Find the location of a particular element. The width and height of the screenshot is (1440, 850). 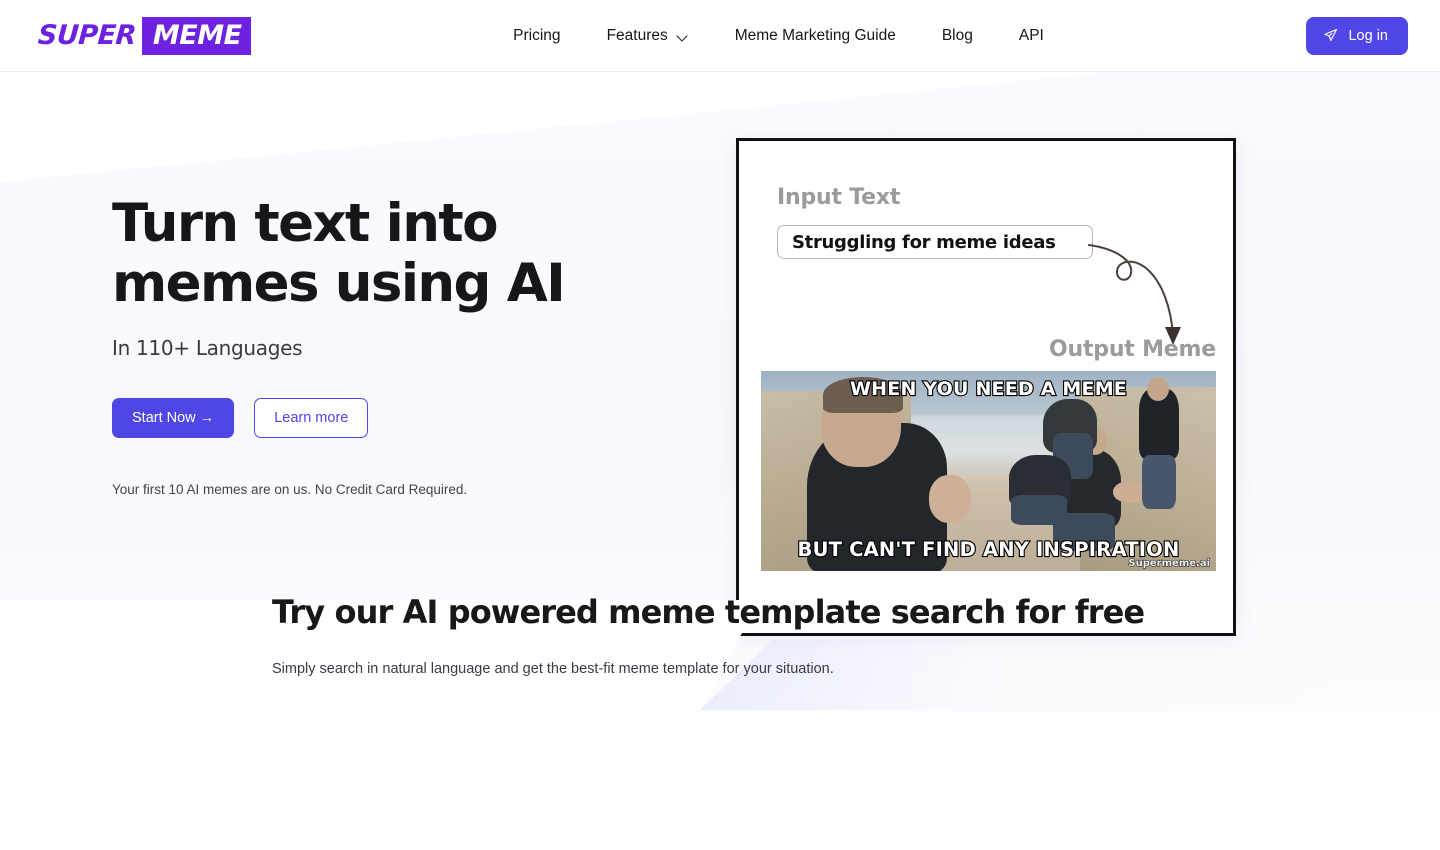

send-icon is located at coordinates (1331, 35).